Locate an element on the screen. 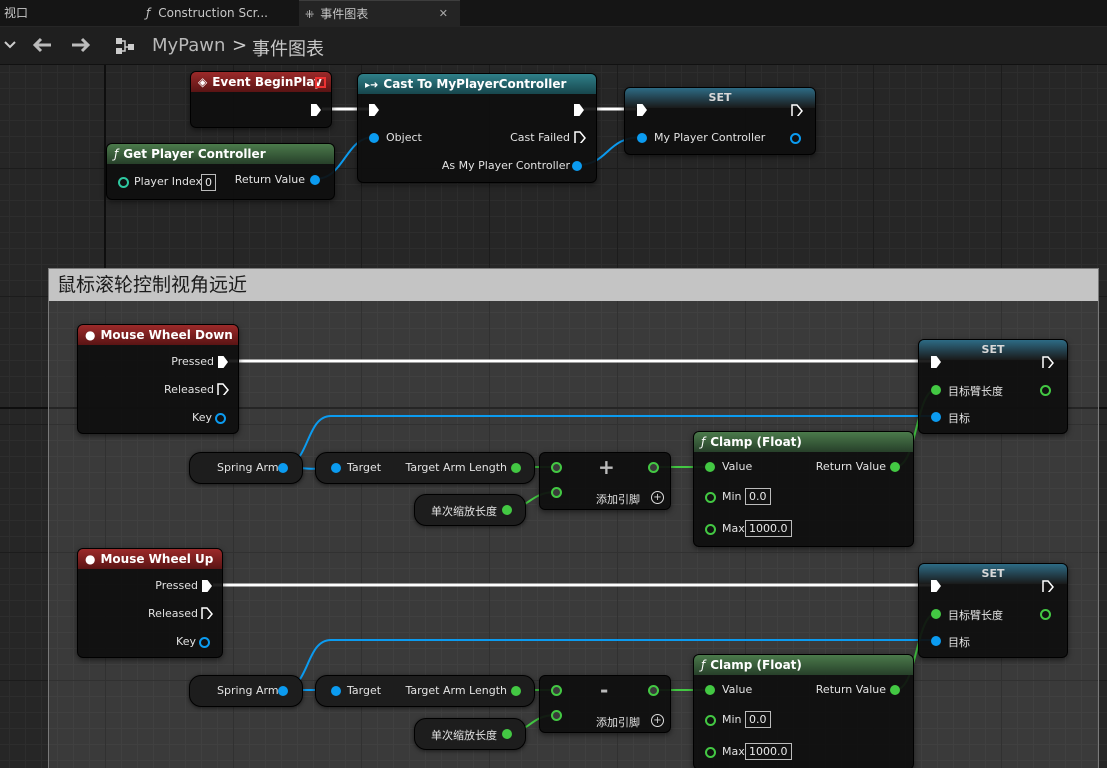  breadcrumb-root: MyPawn is located at coordinates (188, 45).